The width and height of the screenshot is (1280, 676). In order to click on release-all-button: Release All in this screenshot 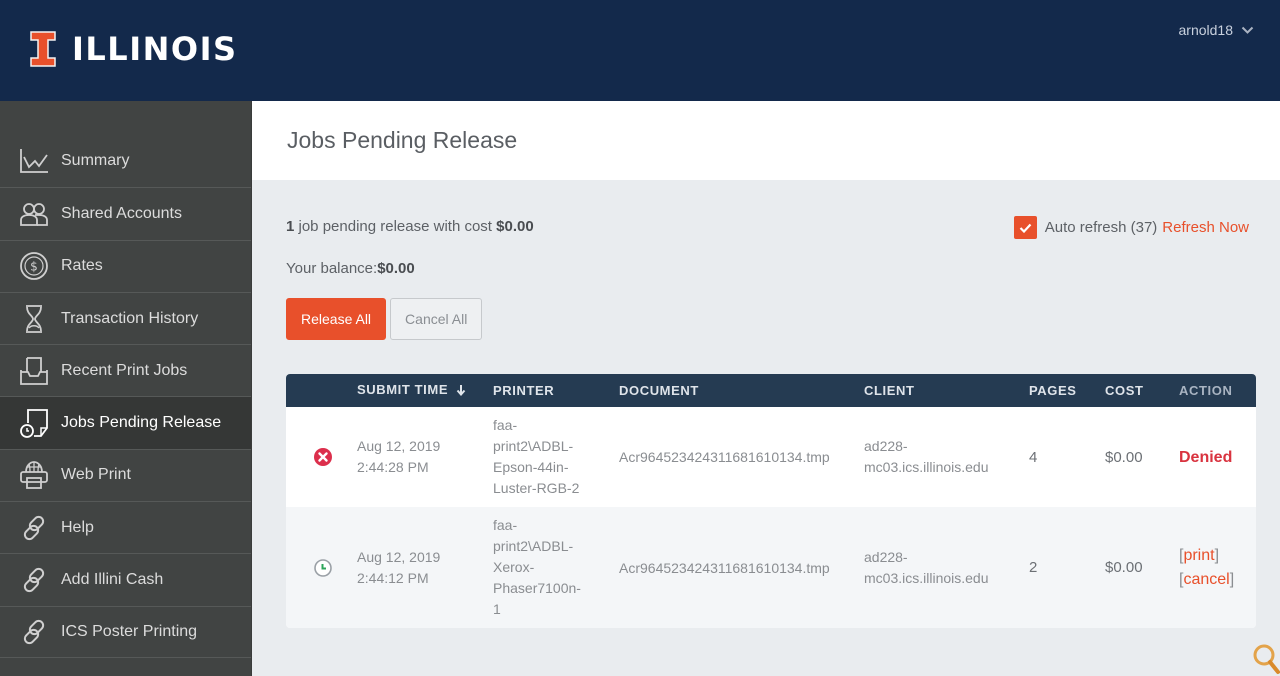, I will do `click(336, 319)`.